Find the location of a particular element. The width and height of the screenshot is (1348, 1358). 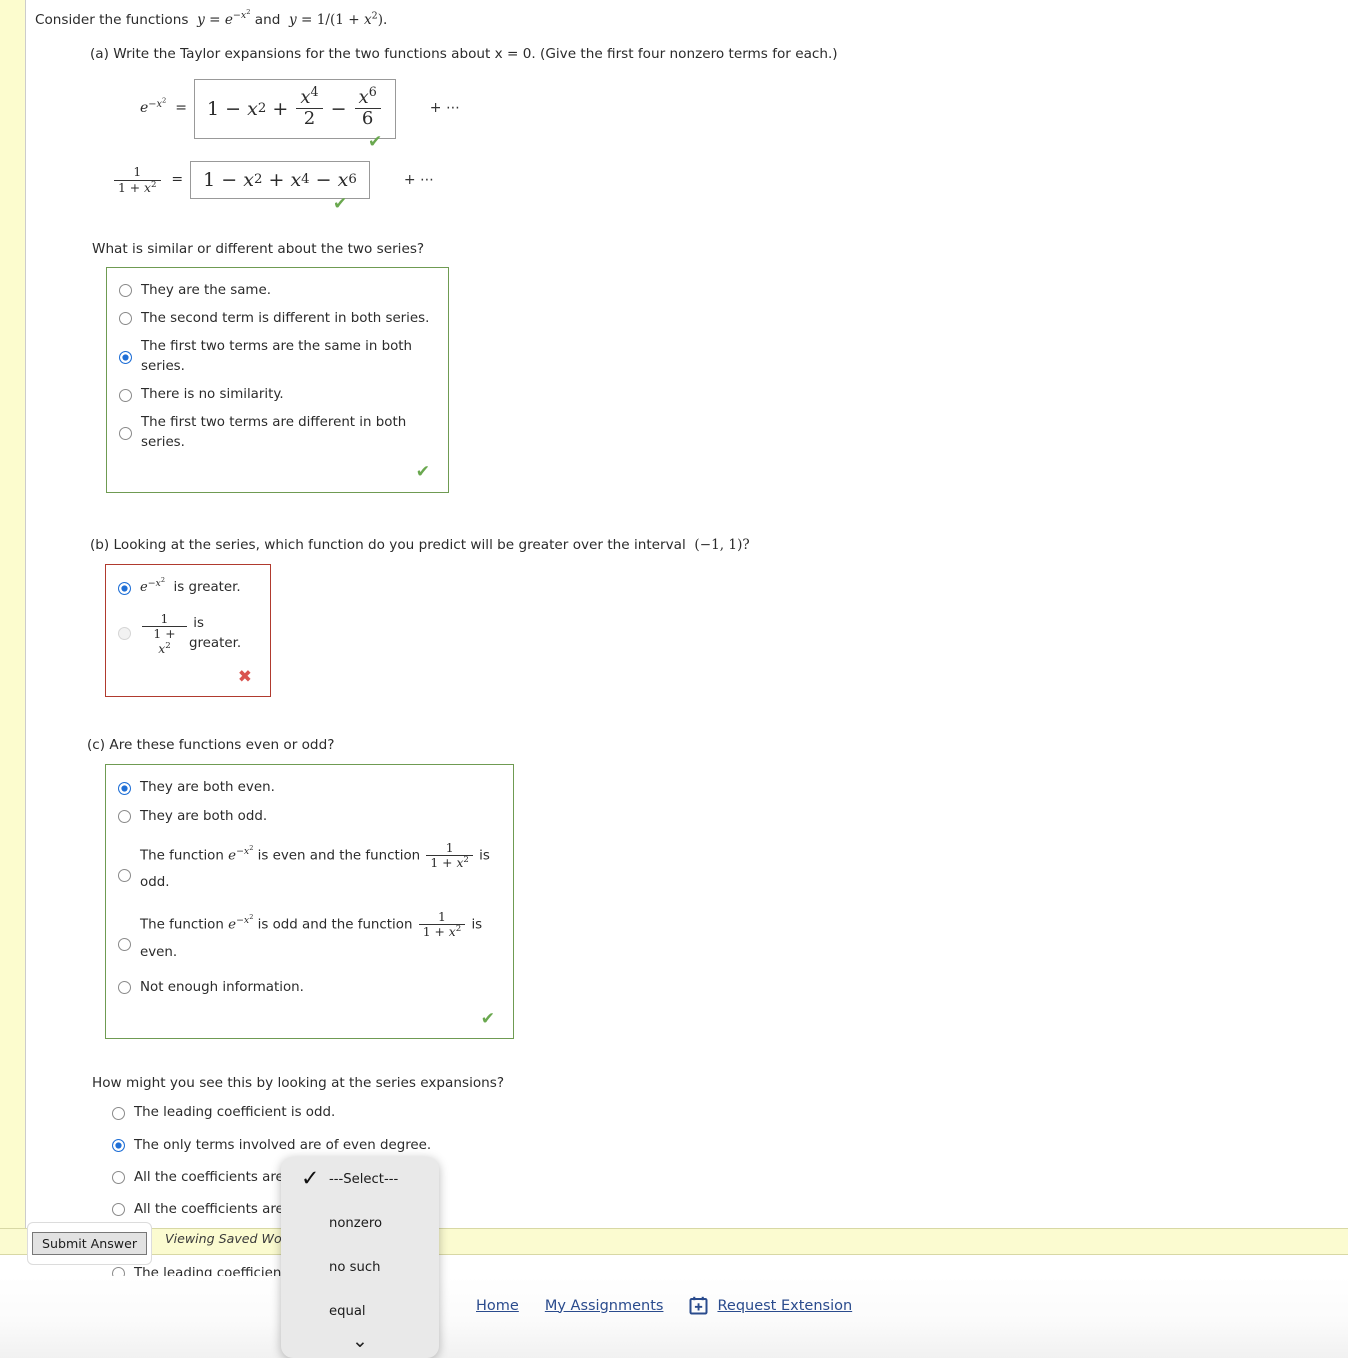

footer-link-home: Home is located at coordinates (497, 1306).